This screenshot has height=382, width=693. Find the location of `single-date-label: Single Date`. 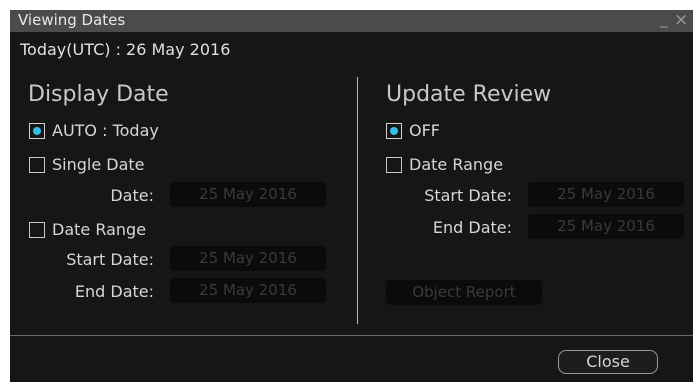

single-date-label: Single Date is located at coordinates (98, 164).